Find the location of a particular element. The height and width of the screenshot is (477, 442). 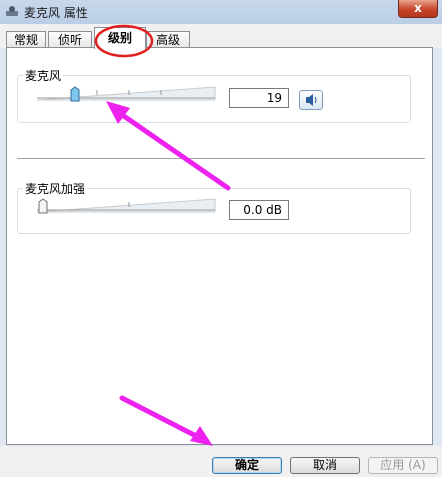

tab-listen: 侦听 is located at coordinates (70, 39).